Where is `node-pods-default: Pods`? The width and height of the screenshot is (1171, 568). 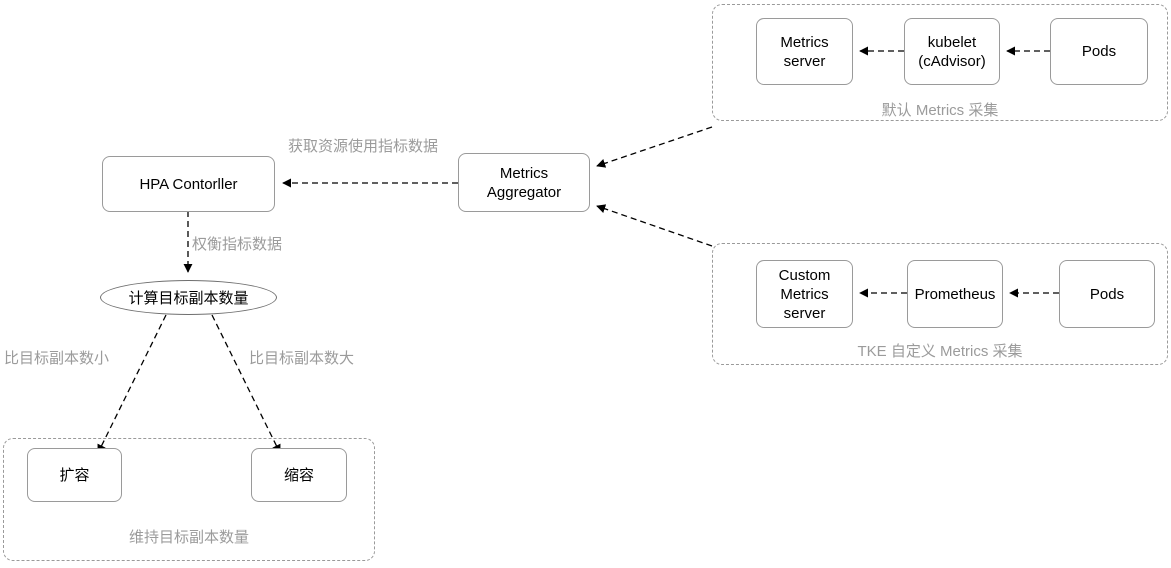 node-pods-default: Pods is located at coordinates (1099, 51).